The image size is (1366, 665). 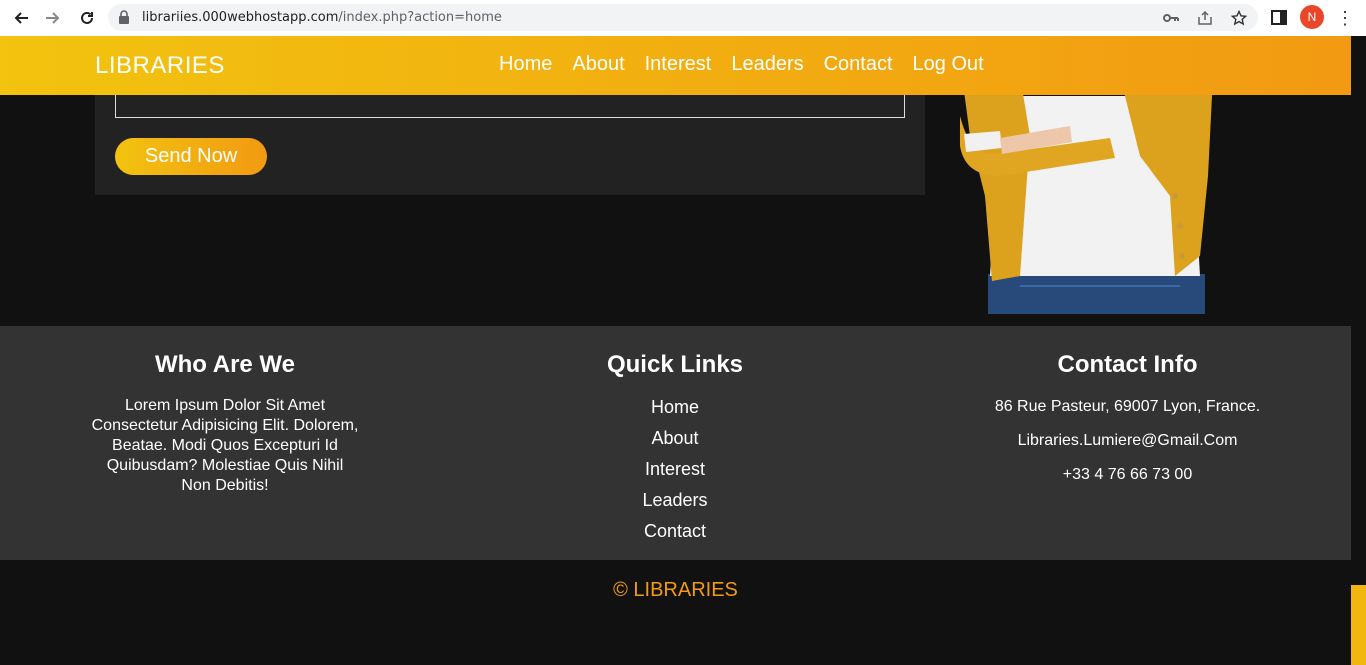 I want to click on footer-link-interest: Interest, so click(x=675, y=469).